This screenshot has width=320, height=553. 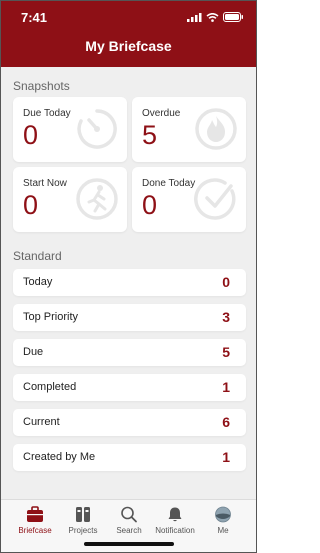 What do you see at coordinates (128, 46) in the screenshot?
I see `page-title: My Briefcase` at bounding box center [128, 46].